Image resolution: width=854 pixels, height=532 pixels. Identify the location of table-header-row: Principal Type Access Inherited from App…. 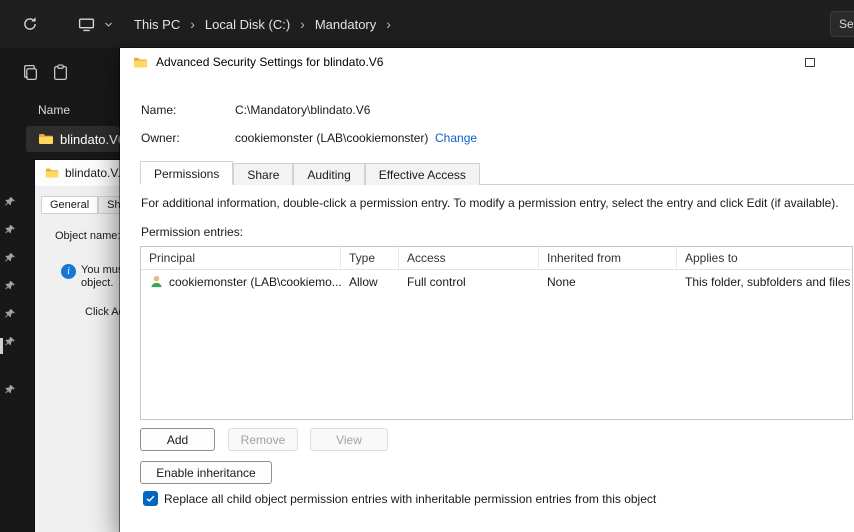
(496, 258).